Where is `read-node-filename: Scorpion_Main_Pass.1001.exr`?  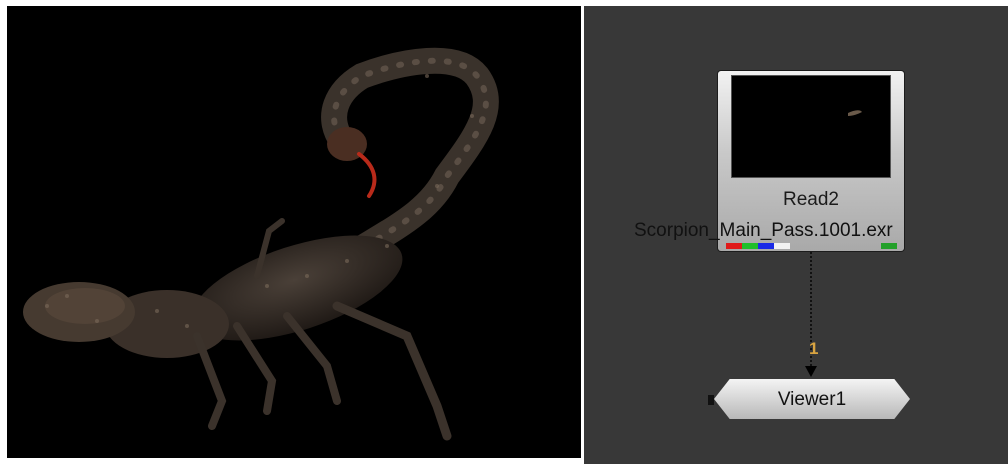 read-node-filename: Scorpion_Main_Pass.1001.exr is located at coordinates (763, 230).